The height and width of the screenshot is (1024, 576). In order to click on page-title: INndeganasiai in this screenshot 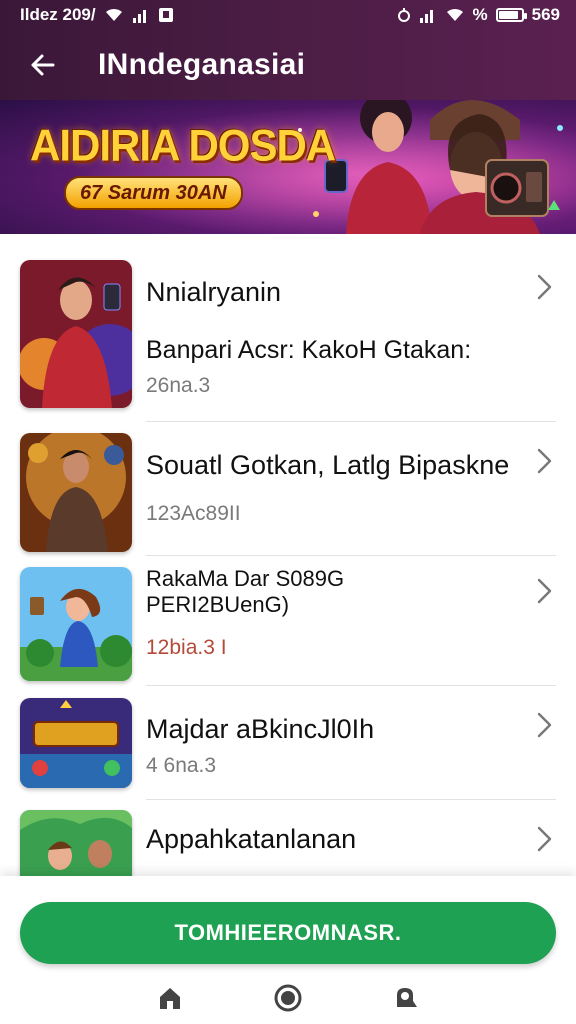, I will do `click(202, 64)`.